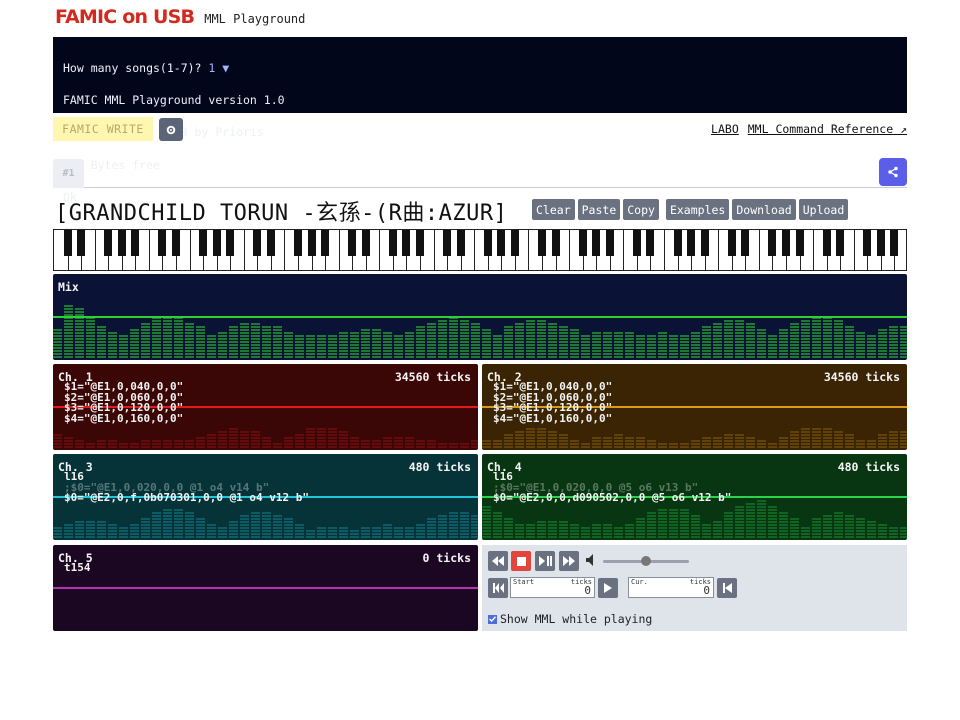 The image size is (960, 720). What do you see at coordinates (823, 209) in the screenshot?
I see `upload-button: Upload` at bounding box center [823, 209].